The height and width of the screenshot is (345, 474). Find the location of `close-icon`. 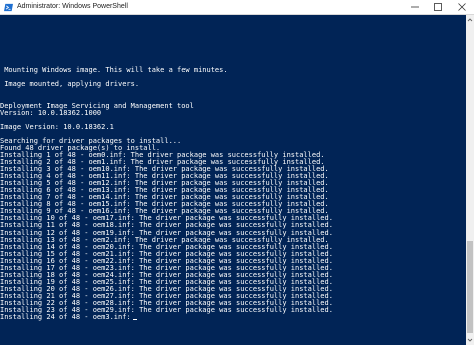

close-icon is located at coordinates (462, 7).